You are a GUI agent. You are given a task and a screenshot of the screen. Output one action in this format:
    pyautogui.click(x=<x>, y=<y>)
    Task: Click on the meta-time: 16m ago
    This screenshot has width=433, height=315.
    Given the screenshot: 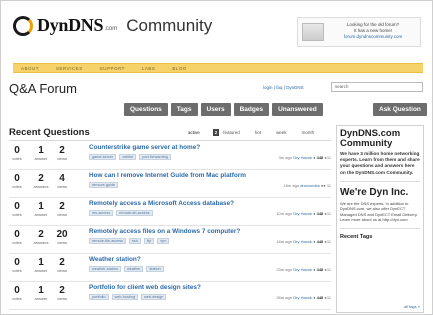 What is the action you would take?
    pyautogui.click(x=291, y=185)
    